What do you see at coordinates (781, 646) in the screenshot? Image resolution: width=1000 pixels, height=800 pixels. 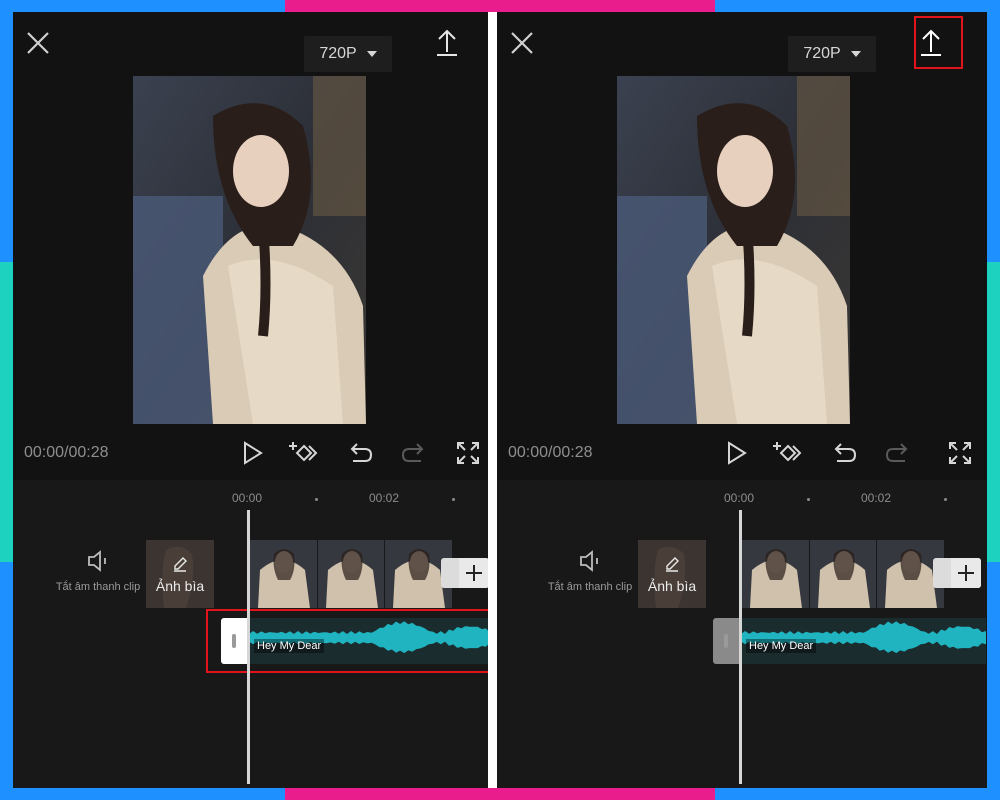 I see `audio-track-name: Hey My Dear` at bounding box center [781, 646].